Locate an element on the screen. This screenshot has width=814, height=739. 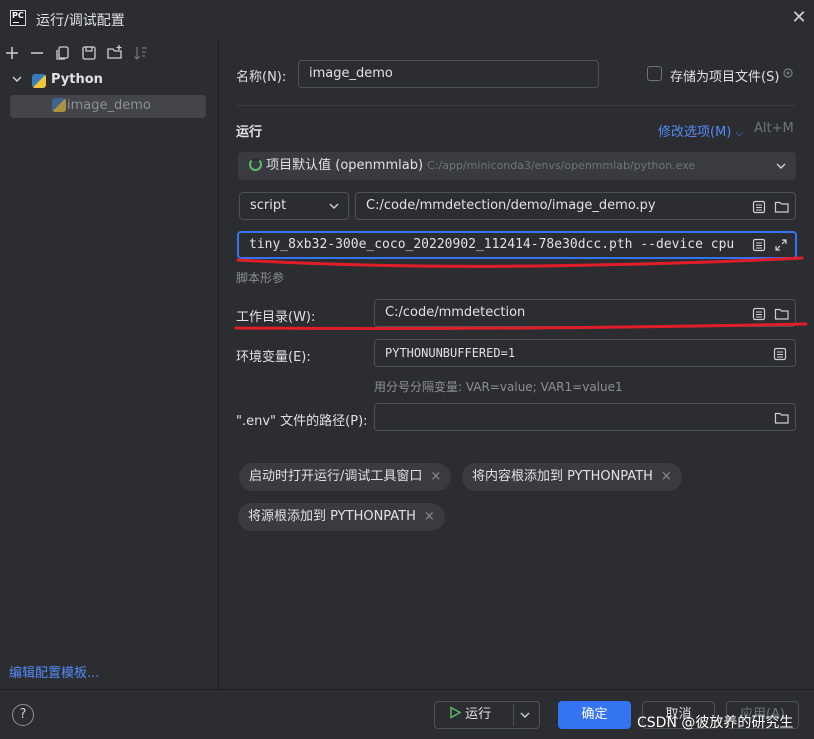
name-label: 名称(N): is located at coordinates (261, 77).